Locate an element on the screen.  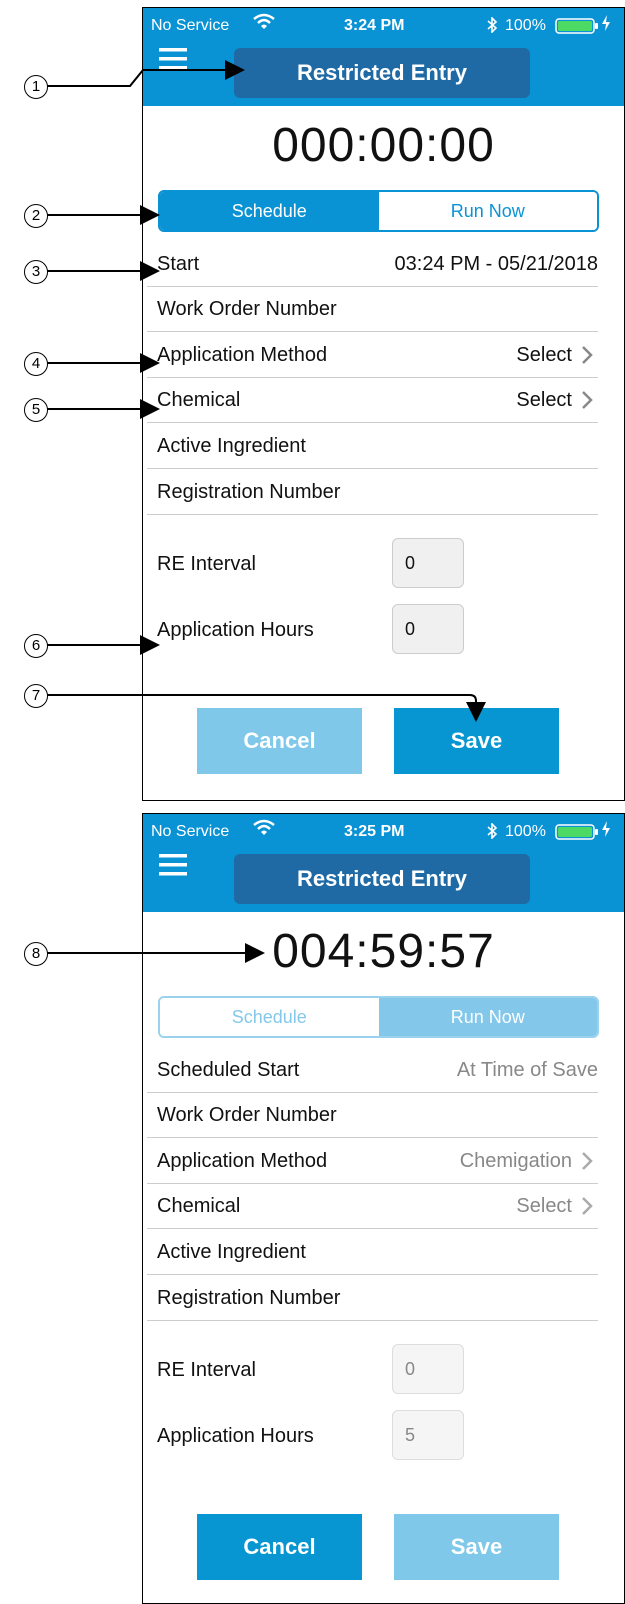
callout-3: 3 is located at coordinates (36, 272).